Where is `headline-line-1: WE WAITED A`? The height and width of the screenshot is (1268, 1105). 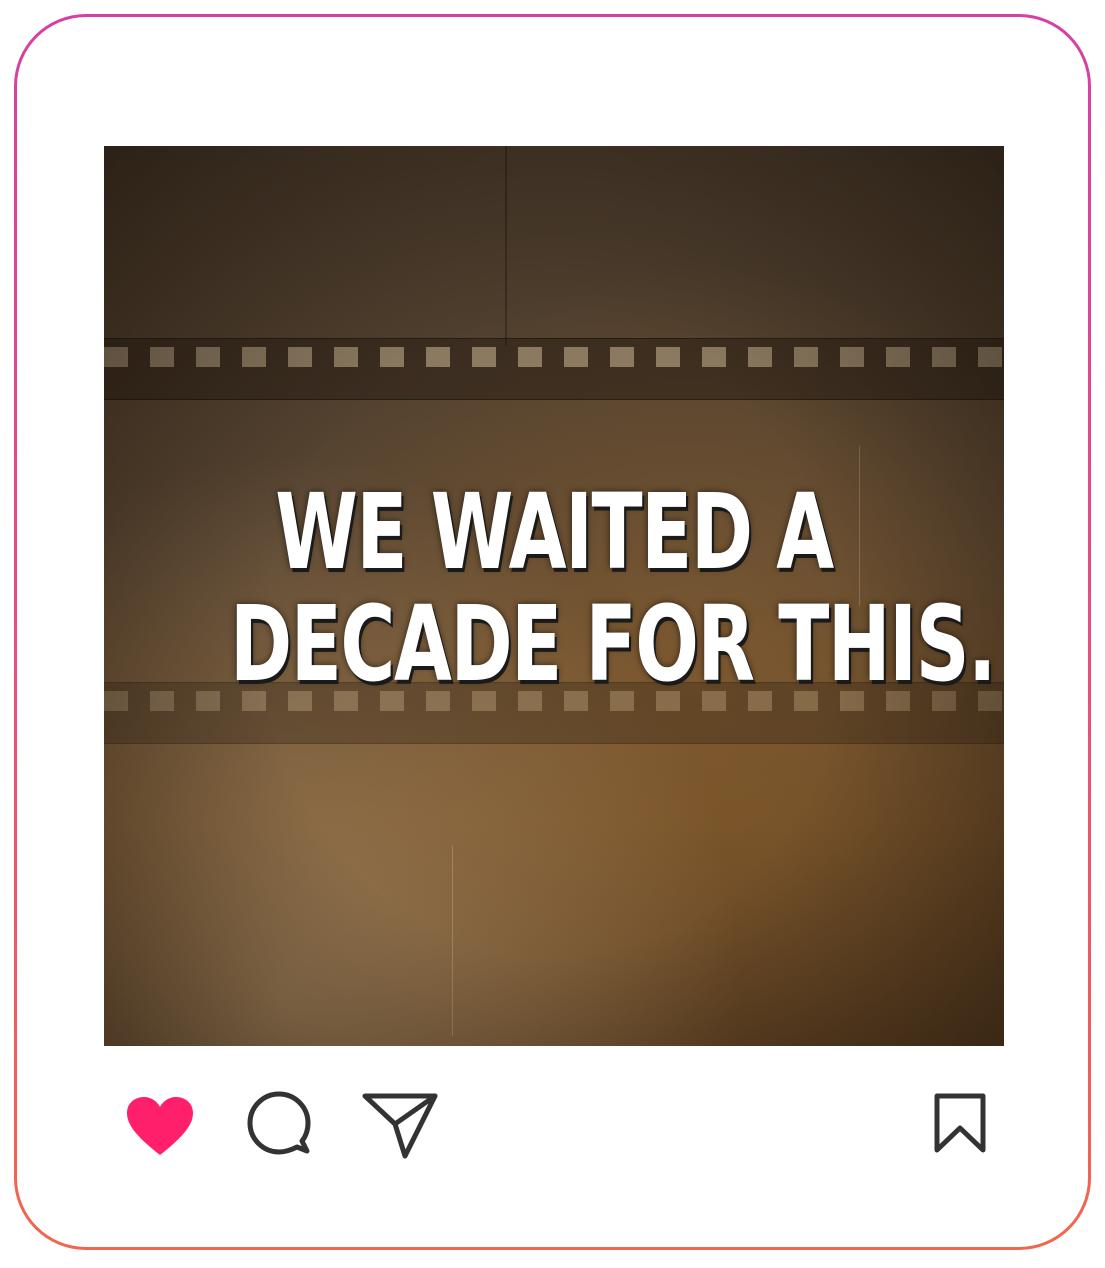 headline-line-1: WE WAITED A is located at coordinates (554, 532).